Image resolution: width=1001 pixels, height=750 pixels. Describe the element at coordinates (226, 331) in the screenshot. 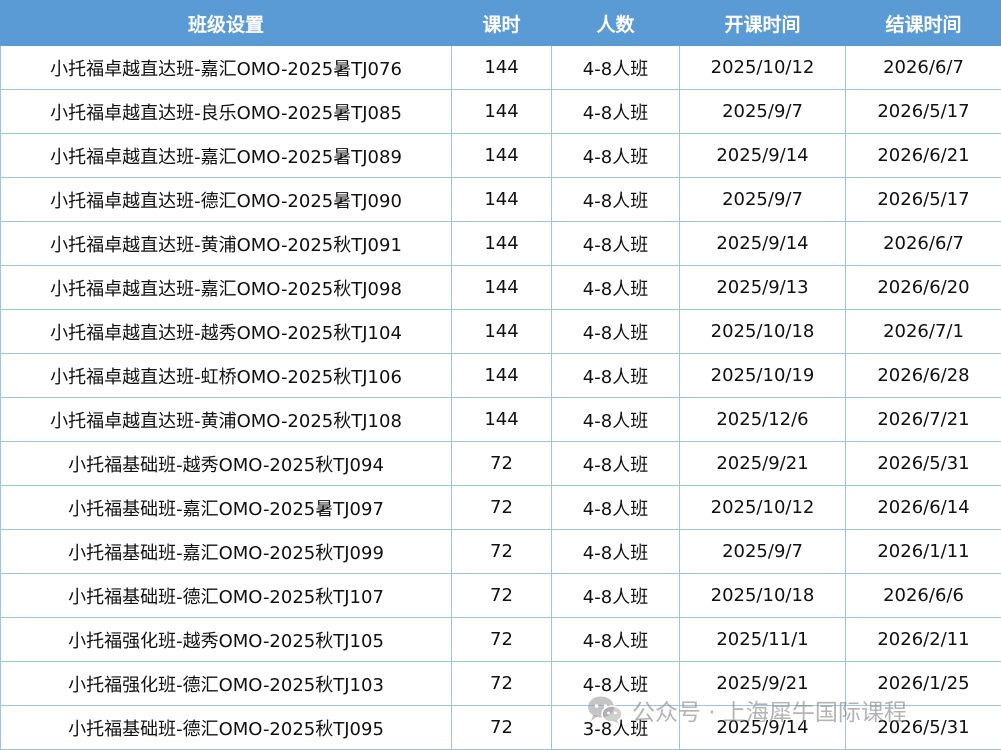

I see `class-name-cell: 小托福卓越直达班-越秀OMO-2025秋TJ104` at that location.